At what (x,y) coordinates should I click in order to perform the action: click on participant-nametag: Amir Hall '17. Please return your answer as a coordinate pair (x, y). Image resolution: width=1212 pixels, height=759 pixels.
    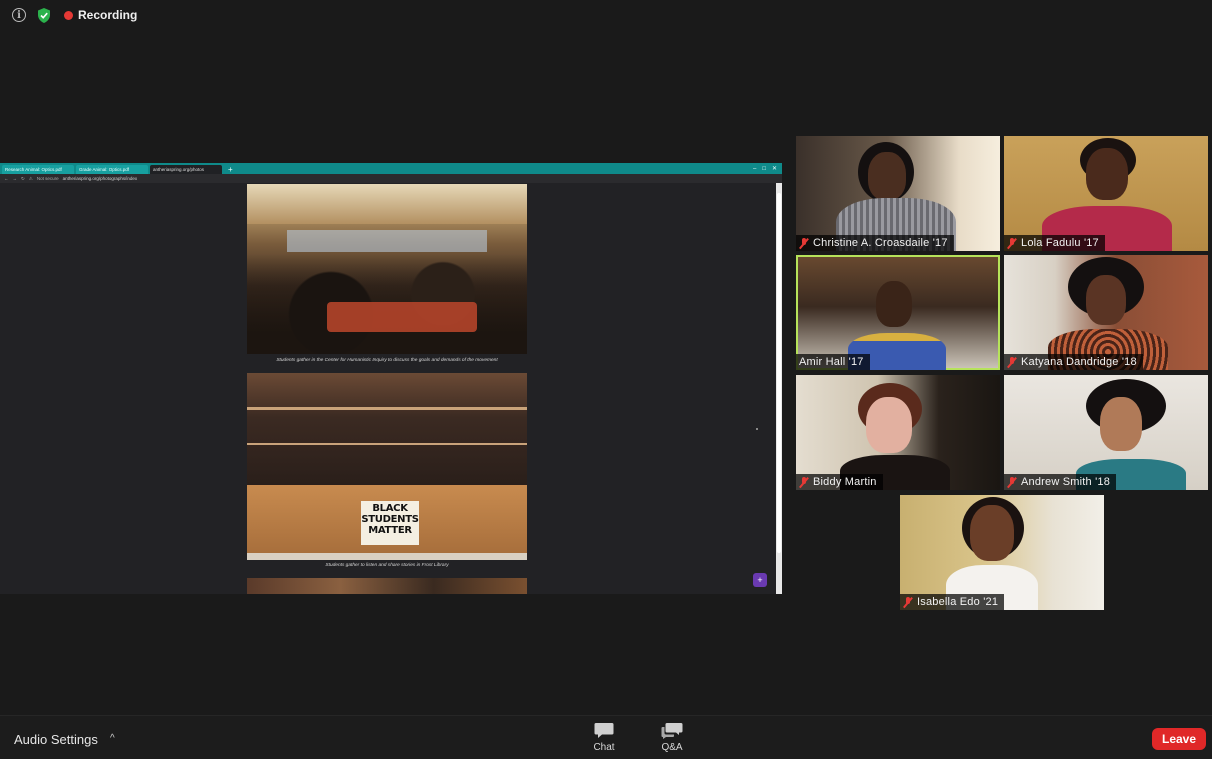
    Looking at the image, I should click on (833, 362).